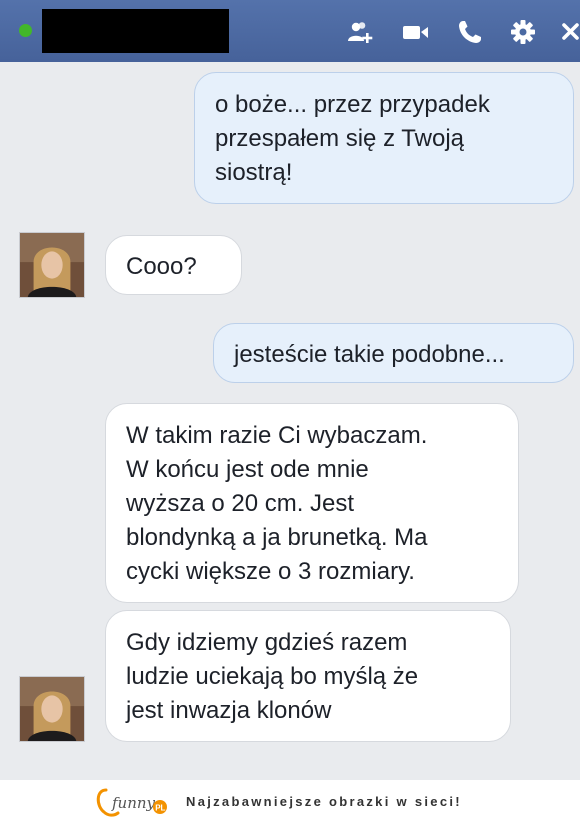 The width and height of the screenshot is (580, 824). What do you see at coordinates (247, 469) in the screenshot?
I see `message-line: W końcu jest ode mnie` at bounding box center [247, 469].